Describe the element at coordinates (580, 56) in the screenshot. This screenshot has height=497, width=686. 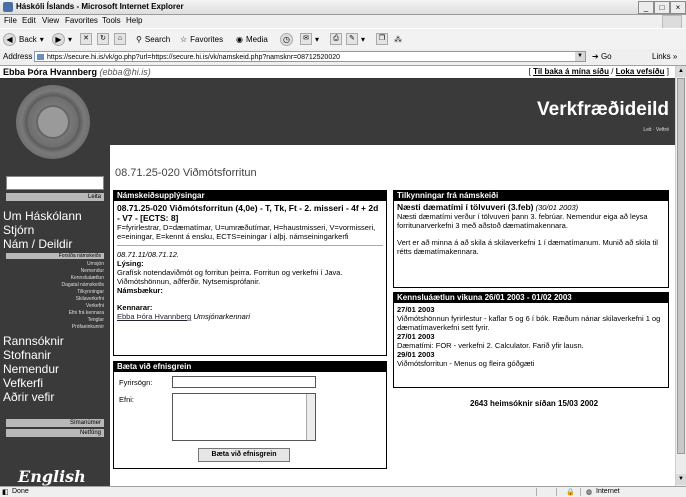
I see `chevron-down-icon: ▼` at that location.